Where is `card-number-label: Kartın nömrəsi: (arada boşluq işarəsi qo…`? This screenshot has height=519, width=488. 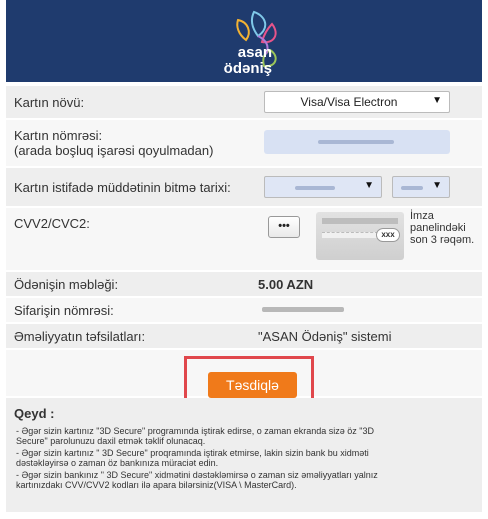
card-number-label: Kartın nömrəsi: (arada boşluq işarəsi qo… is located at coordinates (113, 143).